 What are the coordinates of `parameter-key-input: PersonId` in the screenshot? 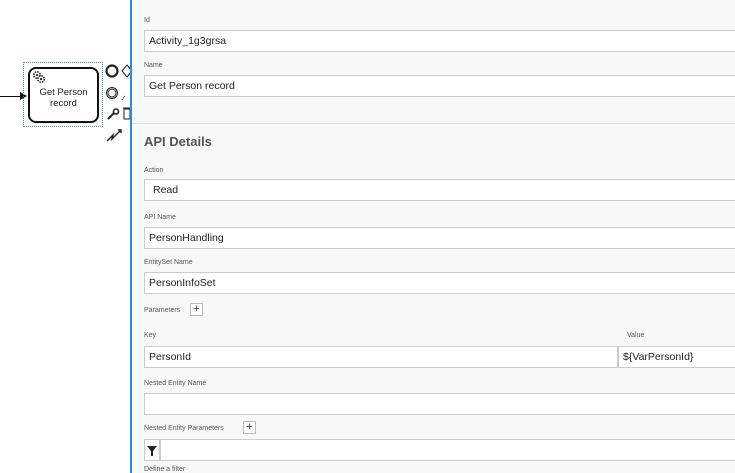 It's located at (381, 357).